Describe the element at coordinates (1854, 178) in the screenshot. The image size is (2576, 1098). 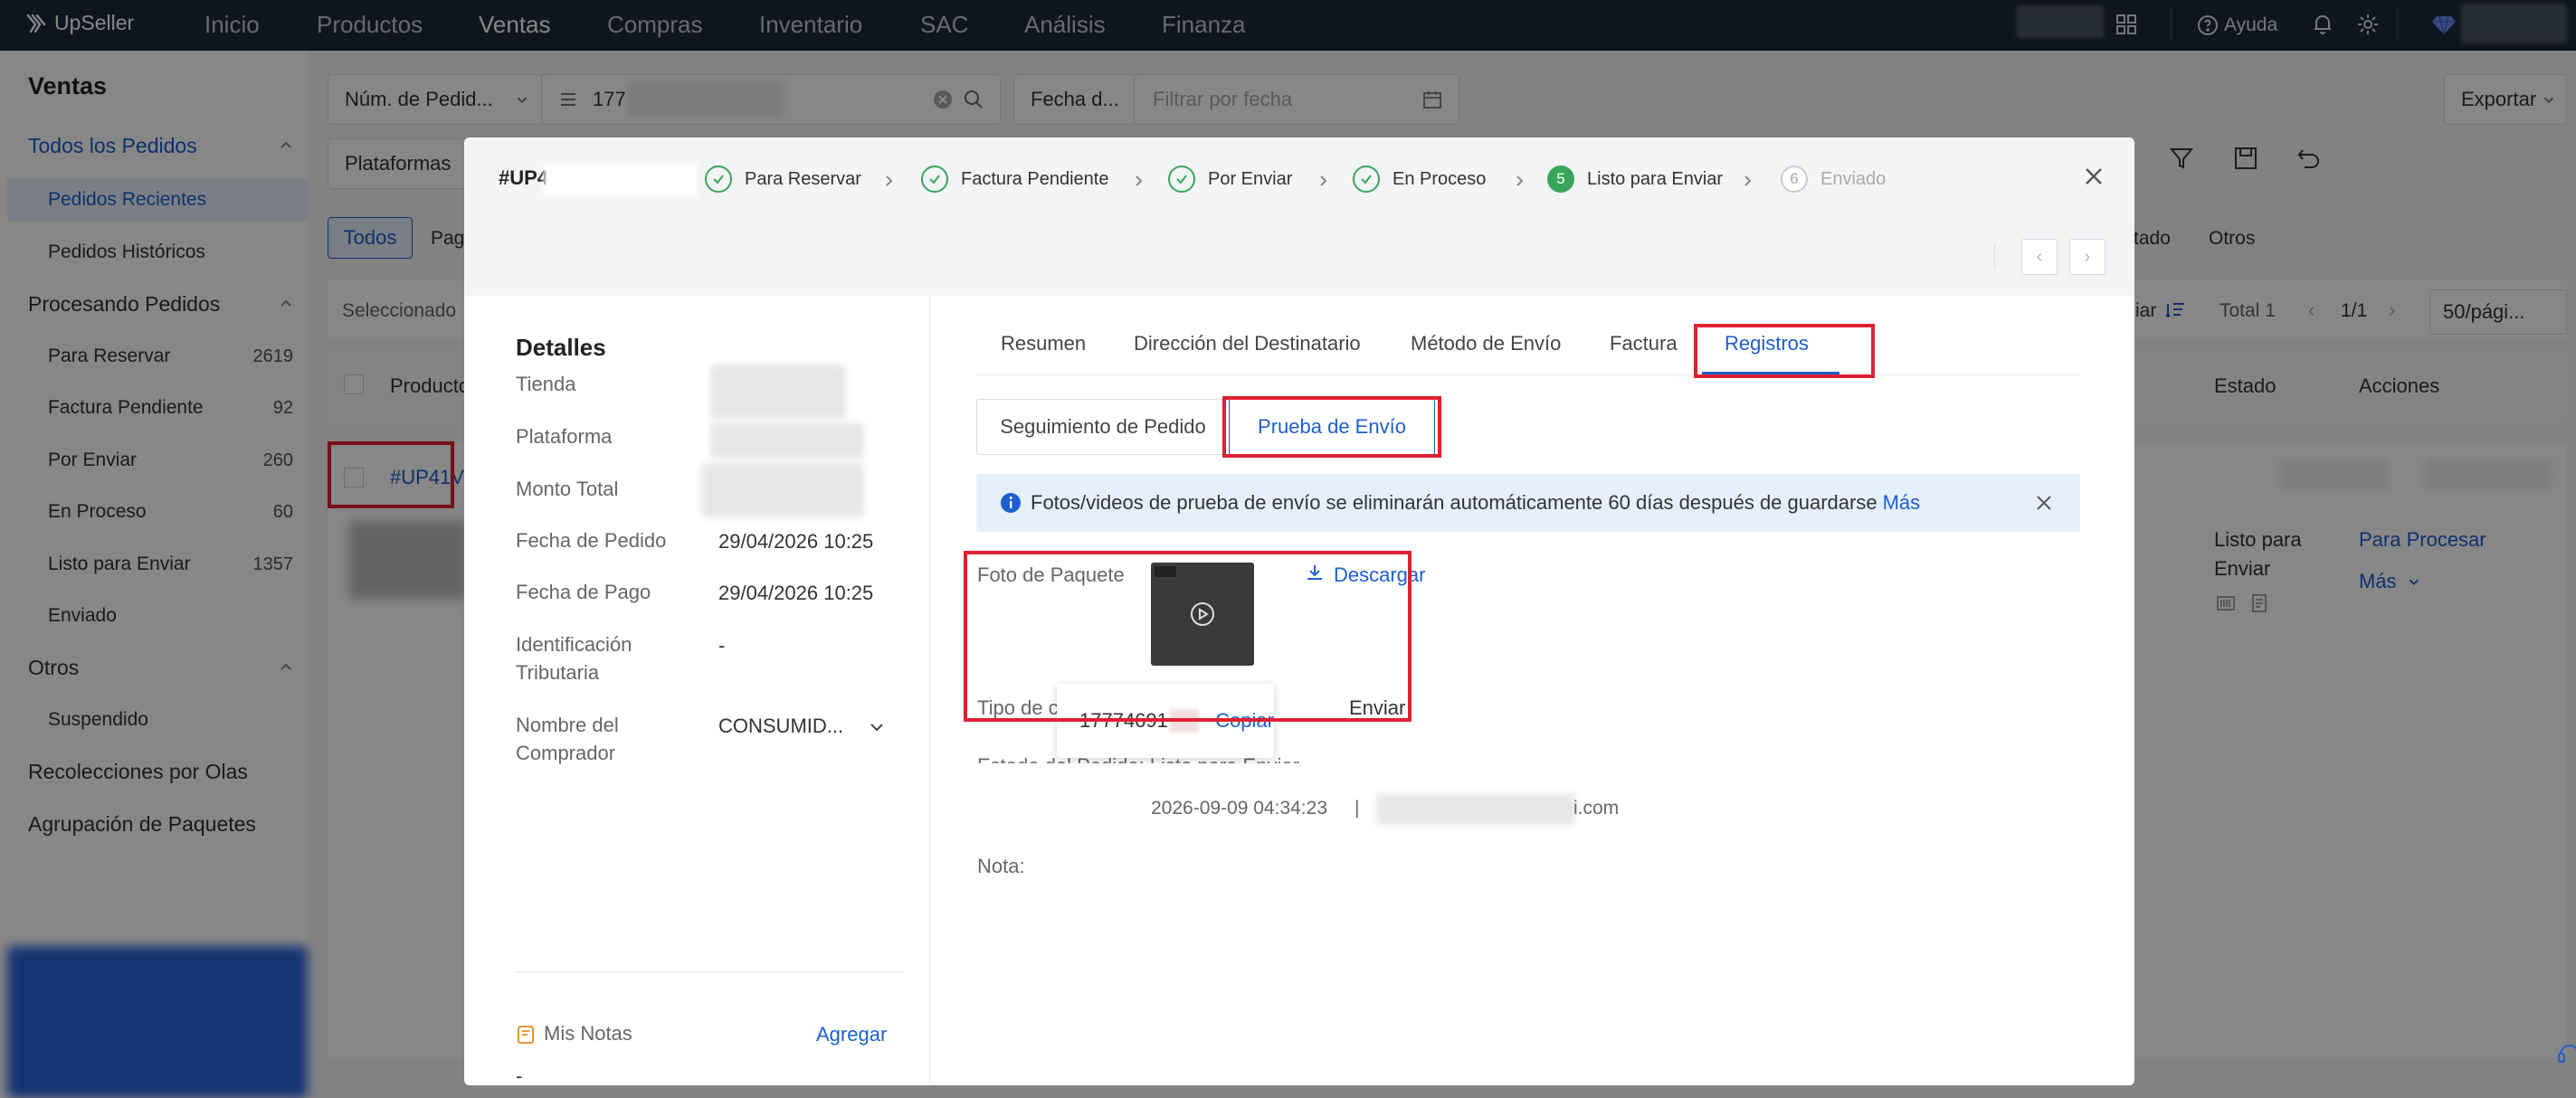
I see `step-label: Enviado` at that location.